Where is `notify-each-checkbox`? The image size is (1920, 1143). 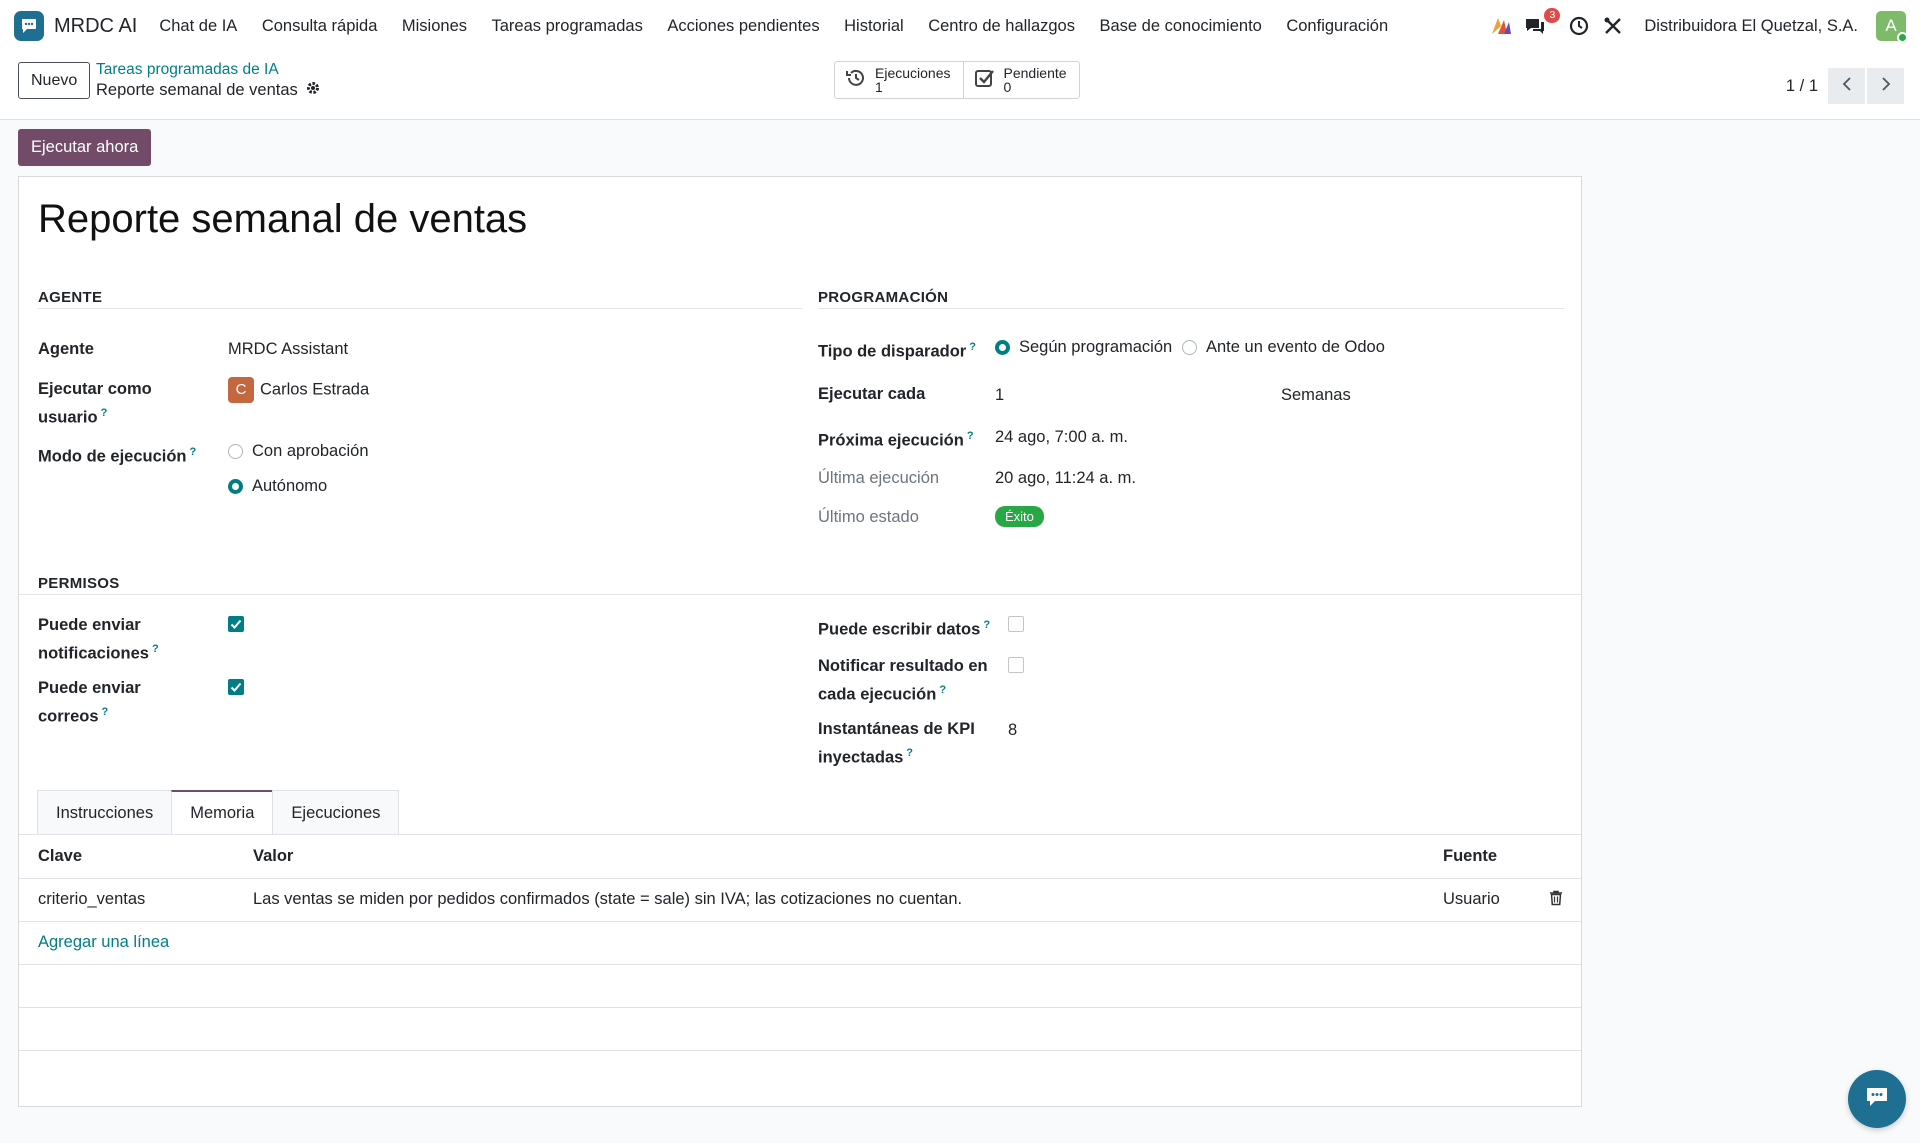 notify-each-checkbox is located at coordinates (1016, 665).